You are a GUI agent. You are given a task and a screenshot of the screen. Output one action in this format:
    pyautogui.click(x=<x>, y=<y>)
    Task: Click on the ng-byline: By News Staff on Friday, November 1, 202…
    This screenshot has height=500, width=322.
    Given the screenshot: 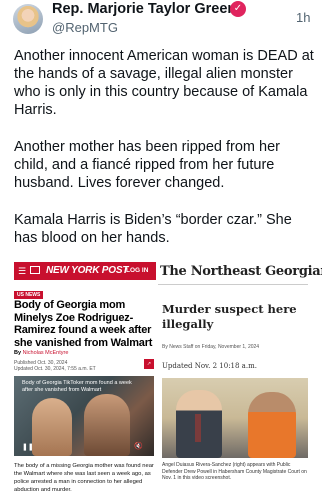 What is the action you would take?
    pyautogui.click(x=211, y=347)
    